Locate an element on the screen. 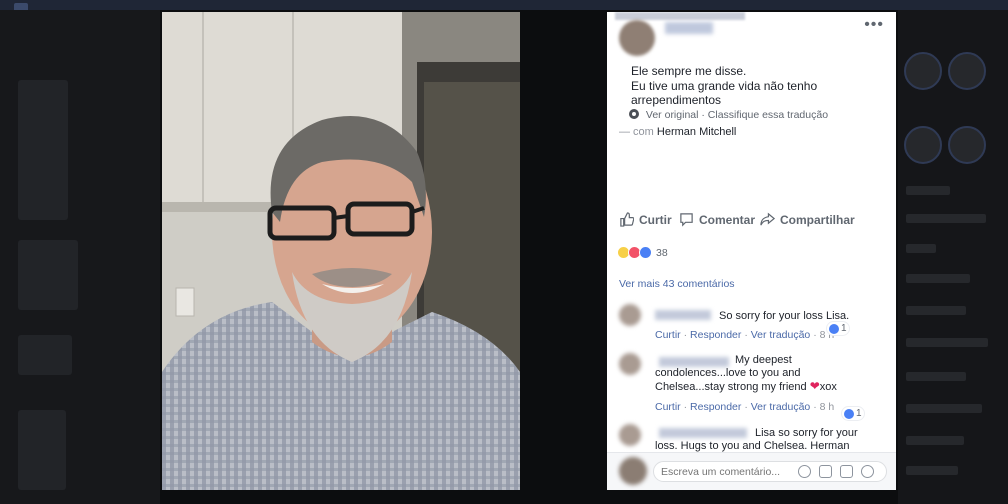 The width and height of the screenshot is (1008, 504). like-reaction-icon is located at coordinates (645, 252).